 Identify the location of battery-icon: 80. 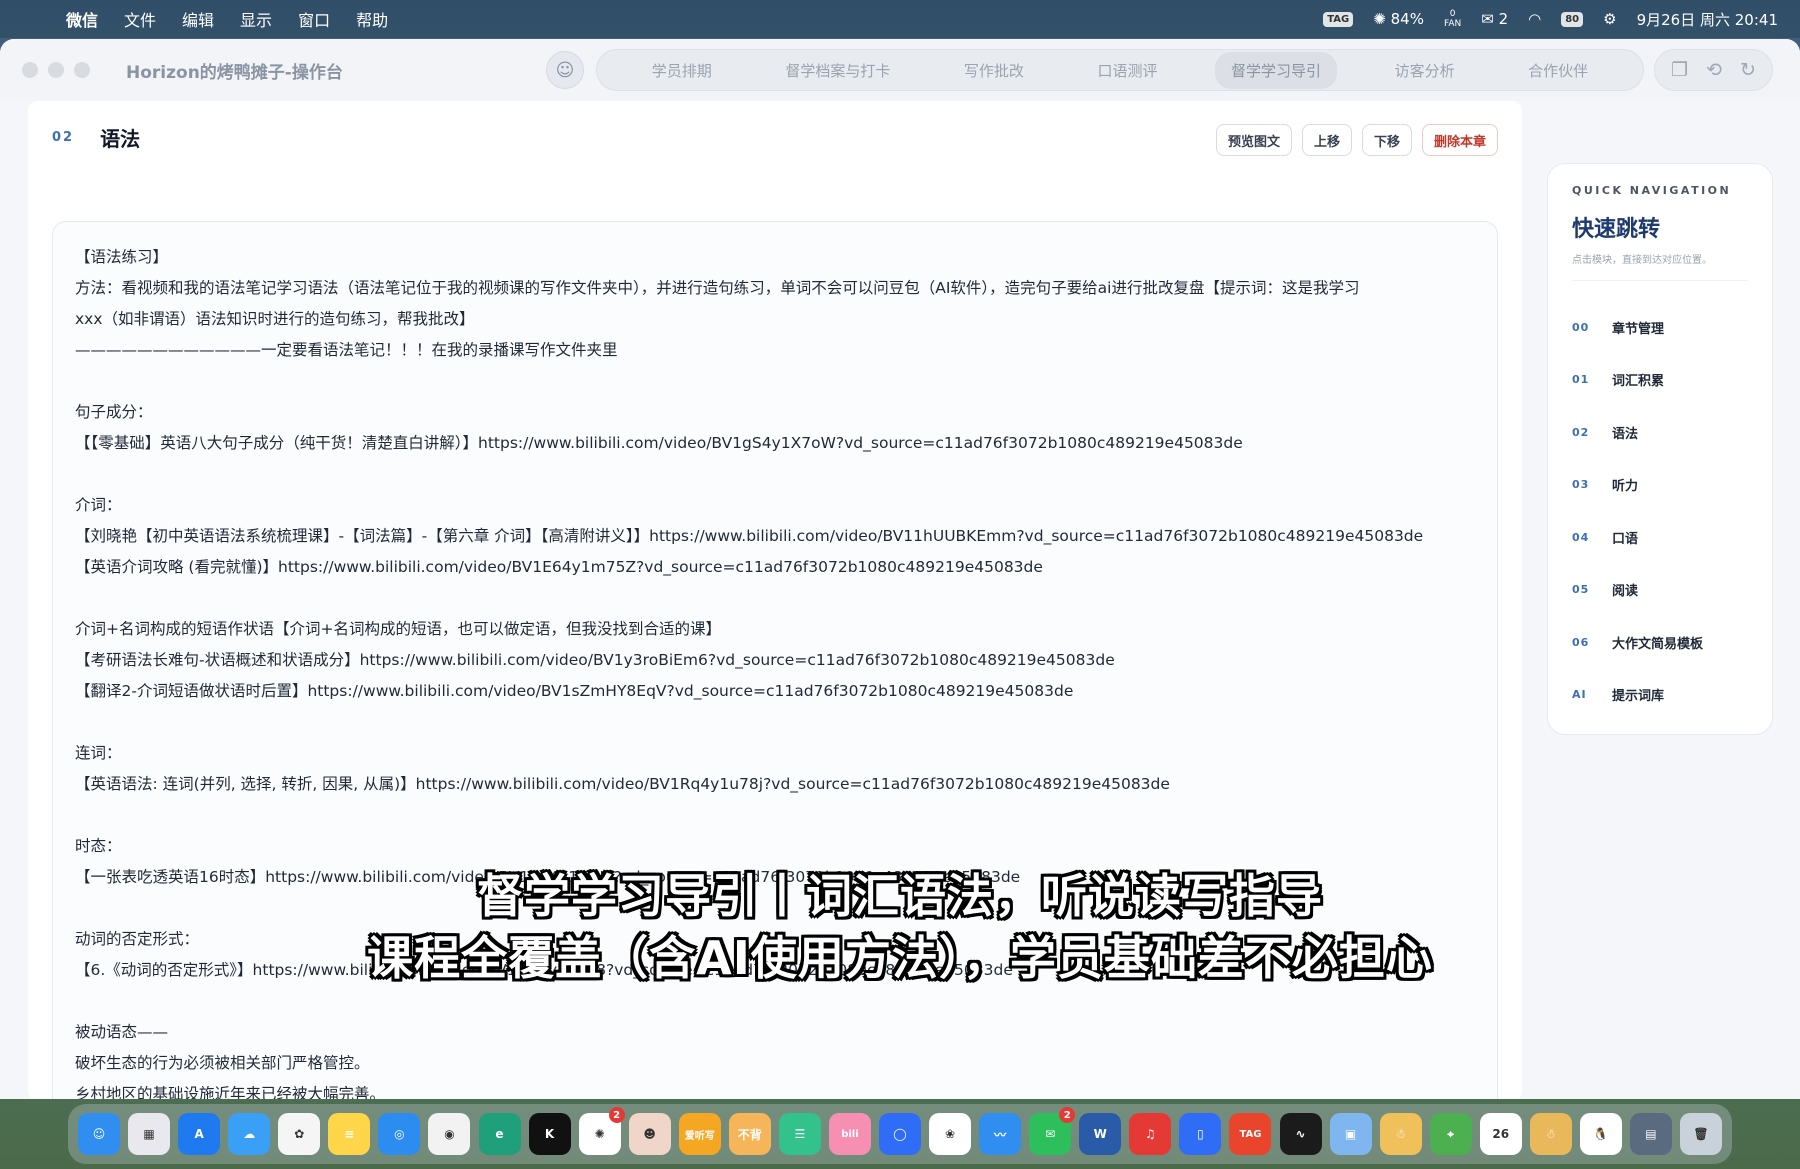
(1572, 19).